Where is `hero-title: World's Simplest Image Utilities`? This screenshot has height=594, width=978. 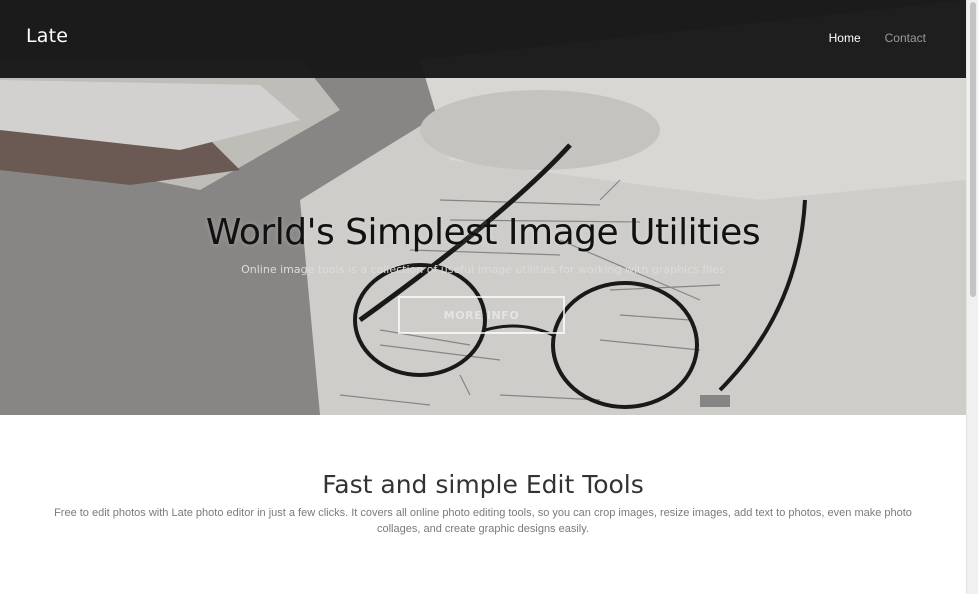 hero-title: World's Simplest Image Utilities is located at coordinates (483, 232).